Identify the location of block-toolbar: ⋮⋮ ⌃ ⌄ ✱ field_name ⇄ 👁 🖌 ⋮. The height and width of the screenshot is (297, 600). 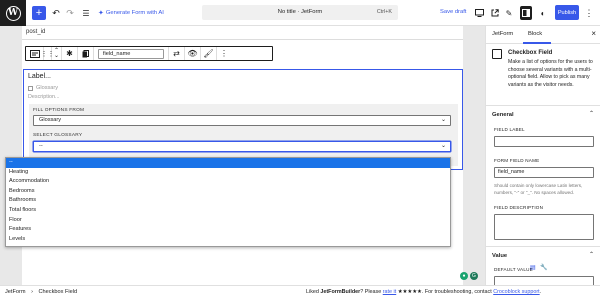
(149, 53).